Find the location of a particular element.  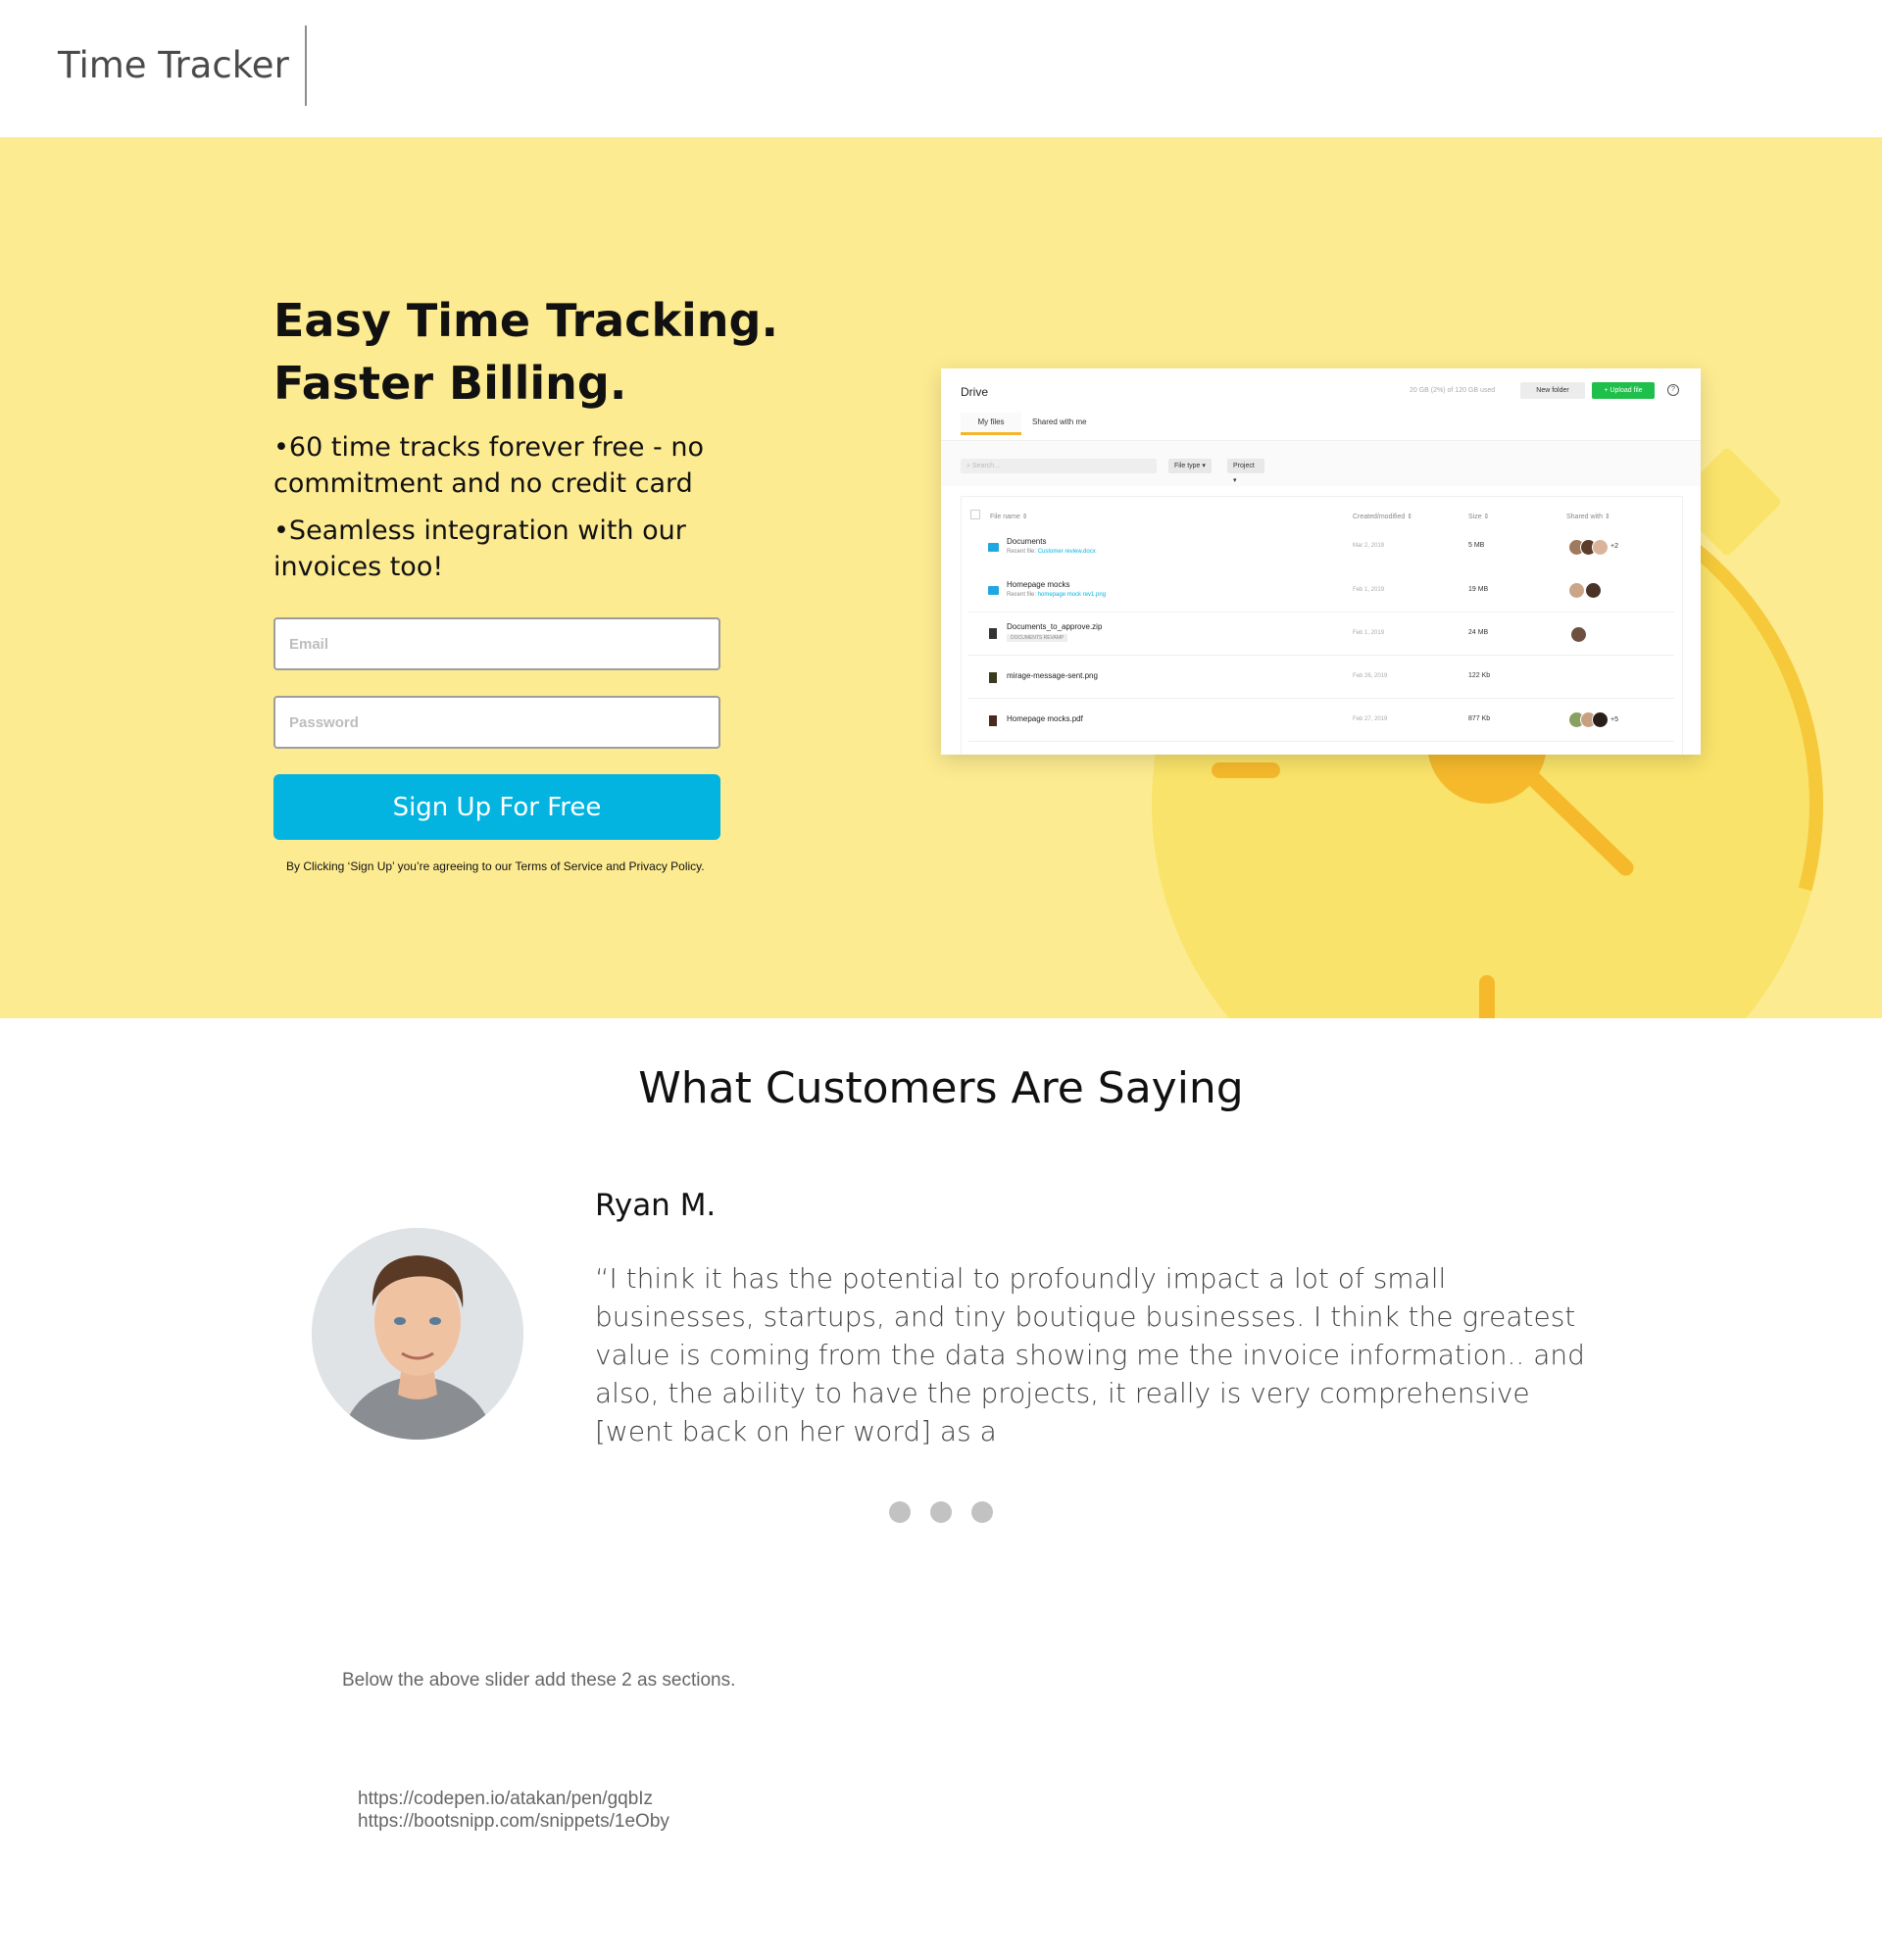

recent-file: Recent file: homepage mock rev1.png is located at coordinates (1056, 595).